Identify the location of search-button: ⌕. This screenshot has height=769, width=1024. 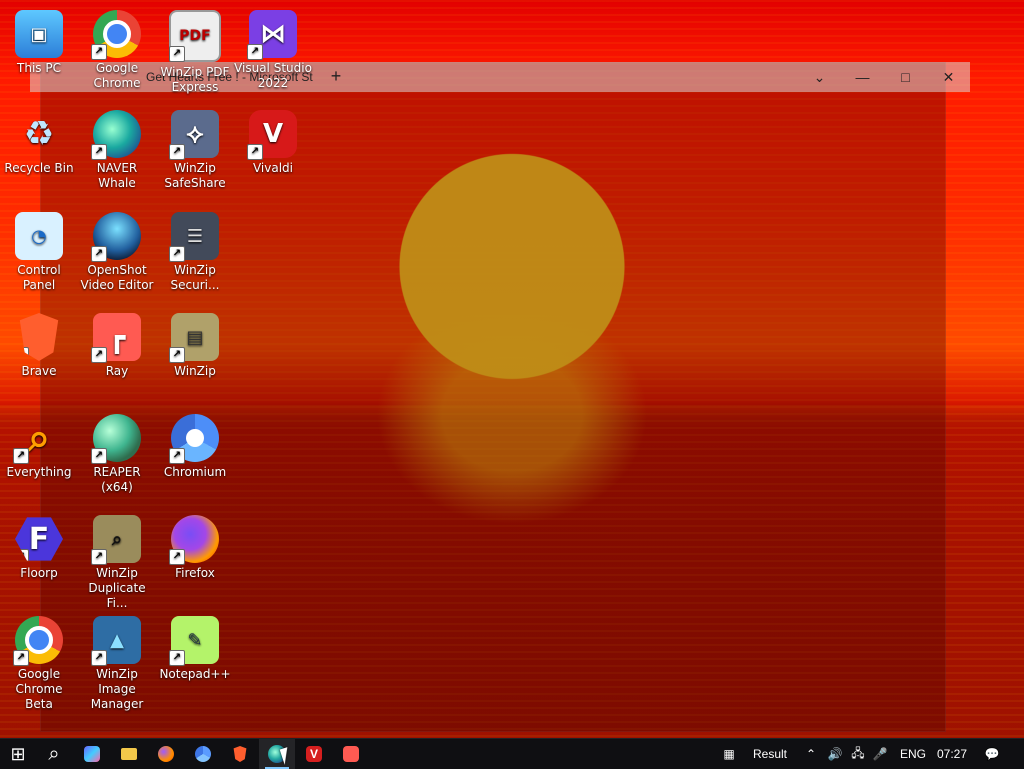
(54, 754).